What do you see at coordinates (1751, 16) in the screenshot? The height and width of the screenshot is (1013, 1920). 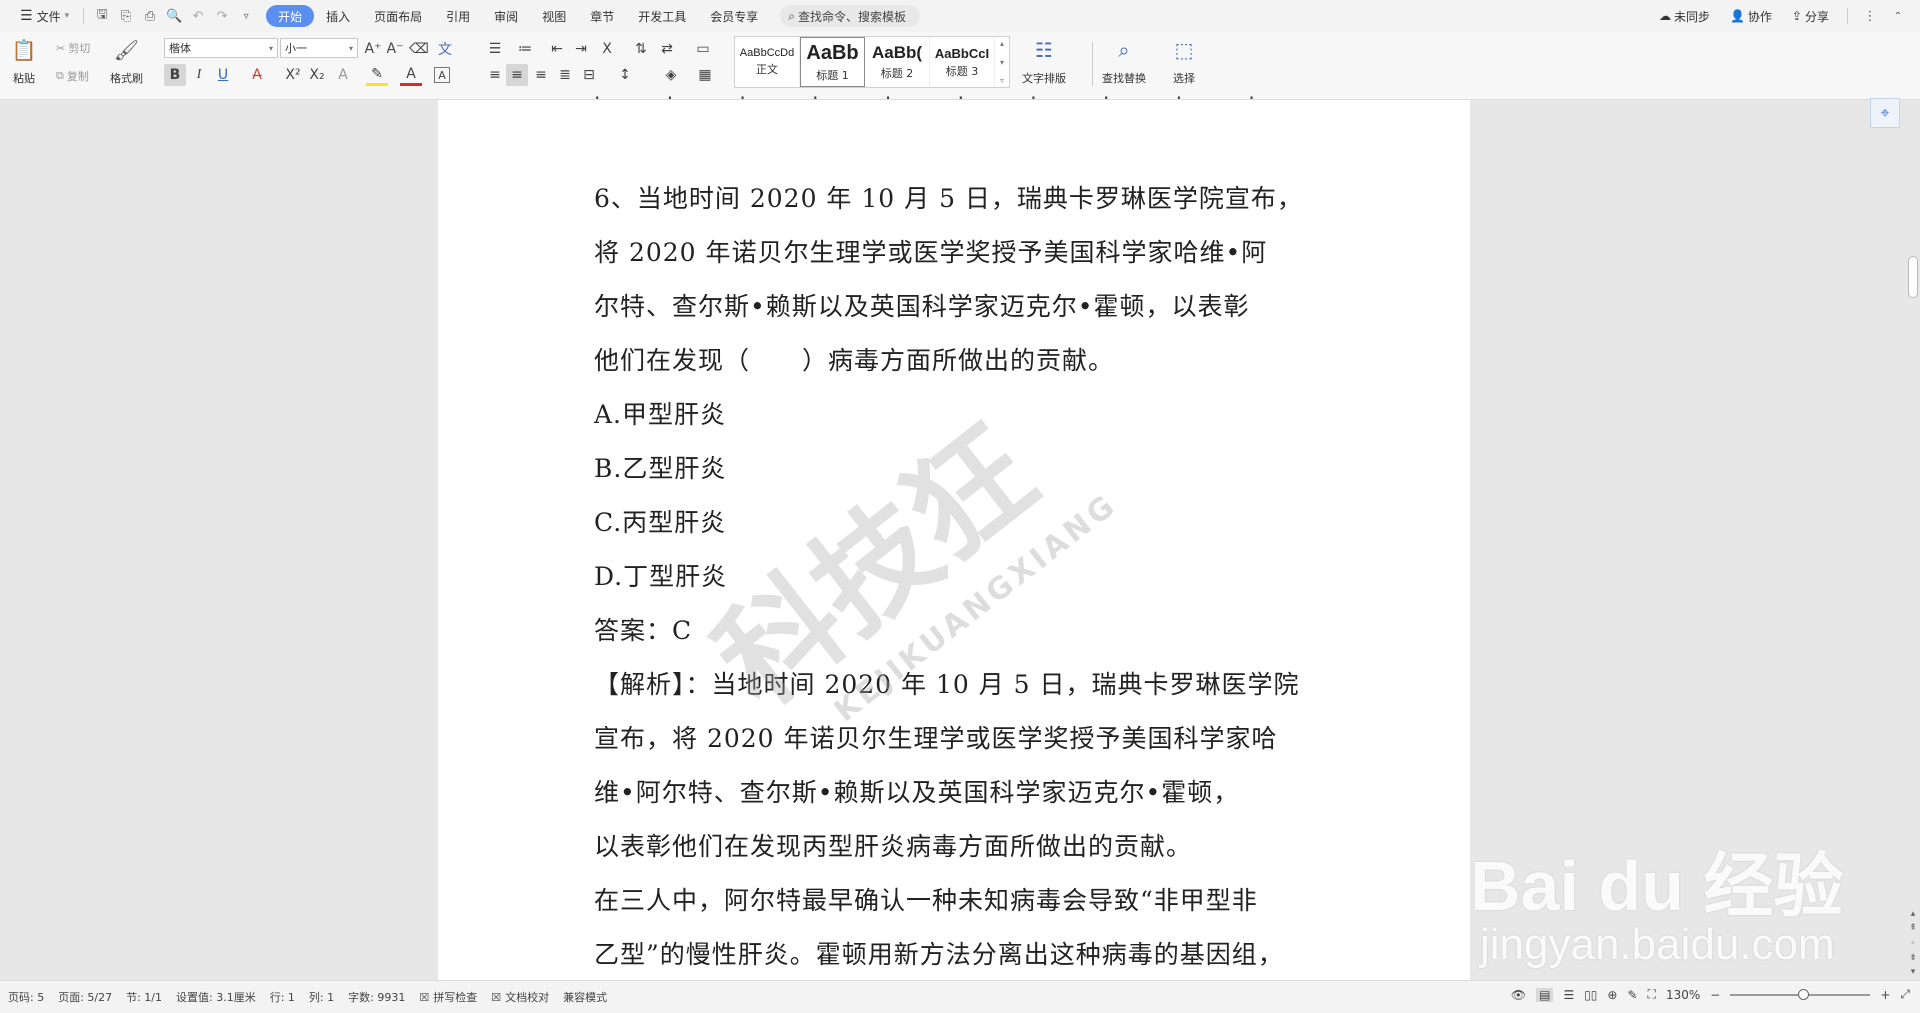 I see `collab-button: 👤 协作` at bounding box center [1751, 16].